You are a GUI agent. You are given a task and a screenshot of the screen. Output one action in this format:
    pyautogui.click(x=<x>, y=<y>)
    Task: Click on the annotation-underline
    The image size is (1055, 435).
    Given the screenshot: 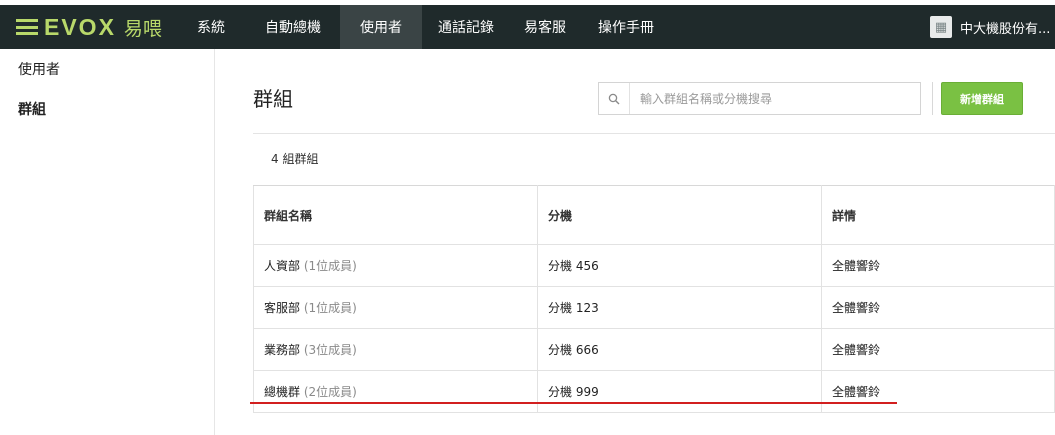 What is the action you would take?
    pyautogui.click(x=573, y=403)
    